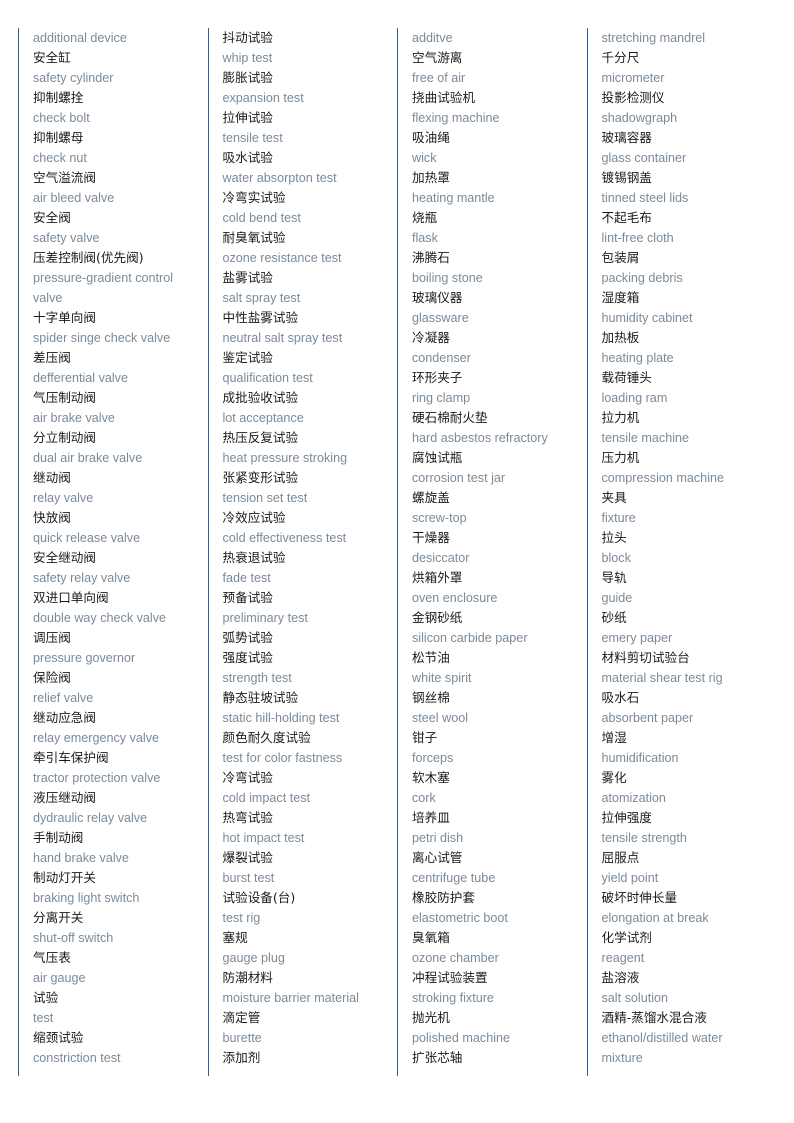  What do you see at coordinates (587, 552) in the screenshot?
I see `column-divider-rule` at bounding box center [587, 552].